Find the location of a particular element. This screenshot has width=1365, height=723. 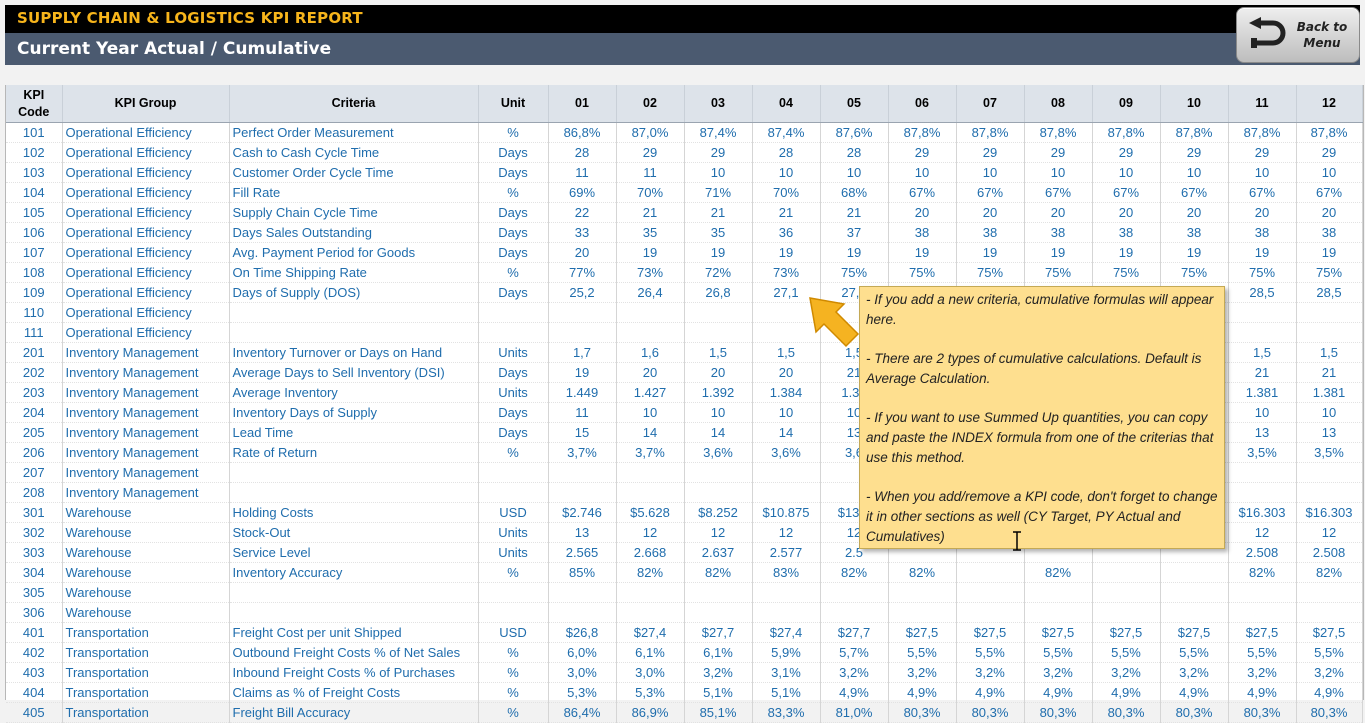

month-value-cell: 1.381 is located at coordinates (1329, 392).